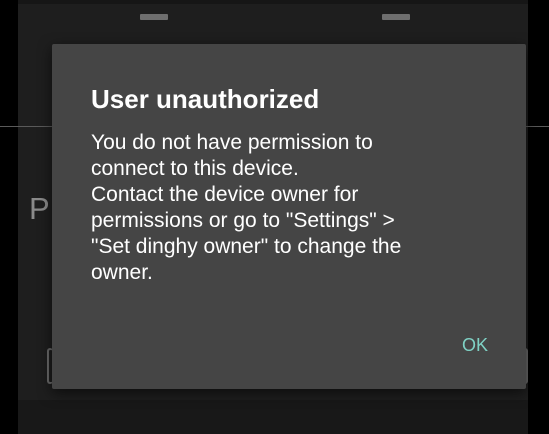 Image resolution: width=549 pixels, height=434 pixels. What do you see at coordinates (396, 17) in the screenshot?
I see `background-indicator-right` at bounding box center [396, 17].